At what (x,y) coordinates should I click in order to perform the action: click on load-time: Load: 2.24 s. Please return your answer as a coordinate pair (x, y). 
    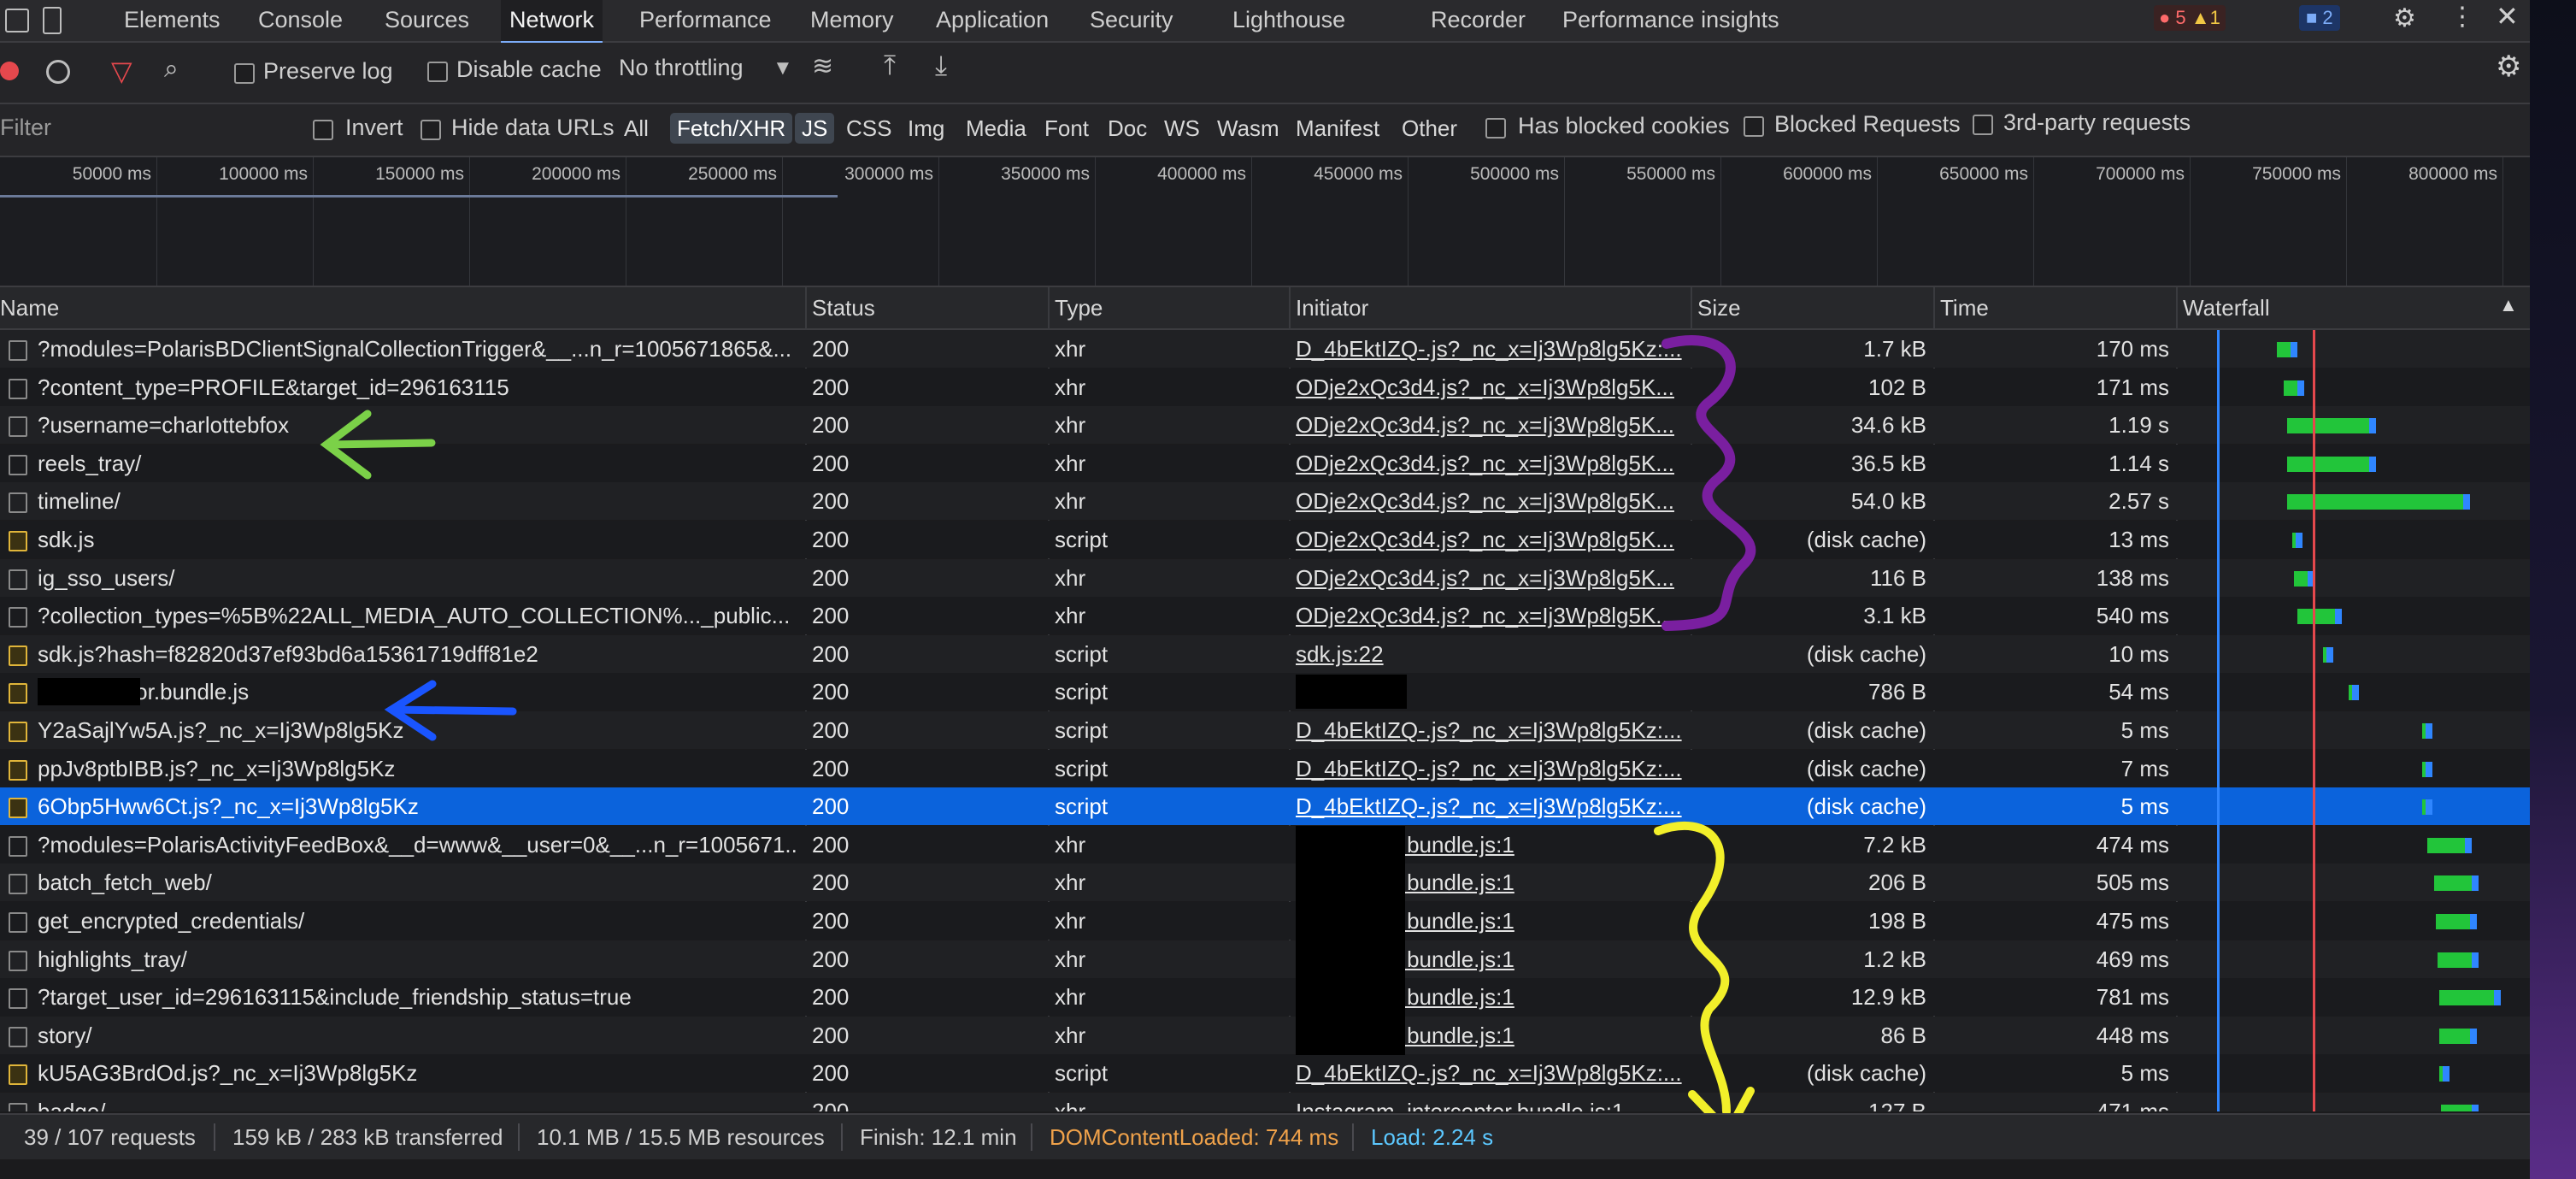
    Looking at the image, I should click on (1432, 1137).